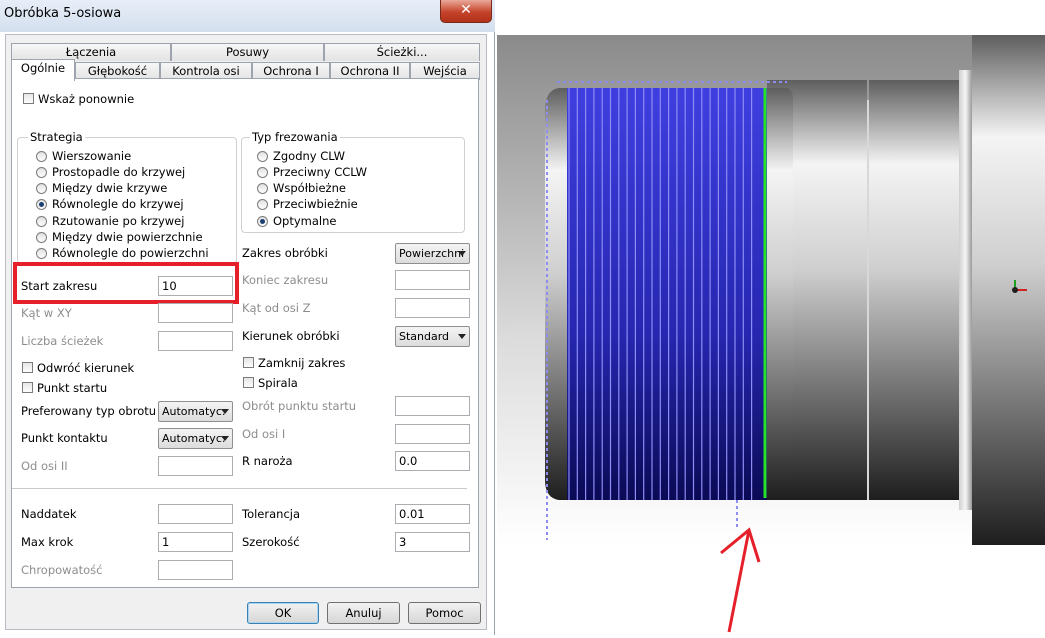  I want to click on r-naroza-input: 0.0, so click(432, 461).